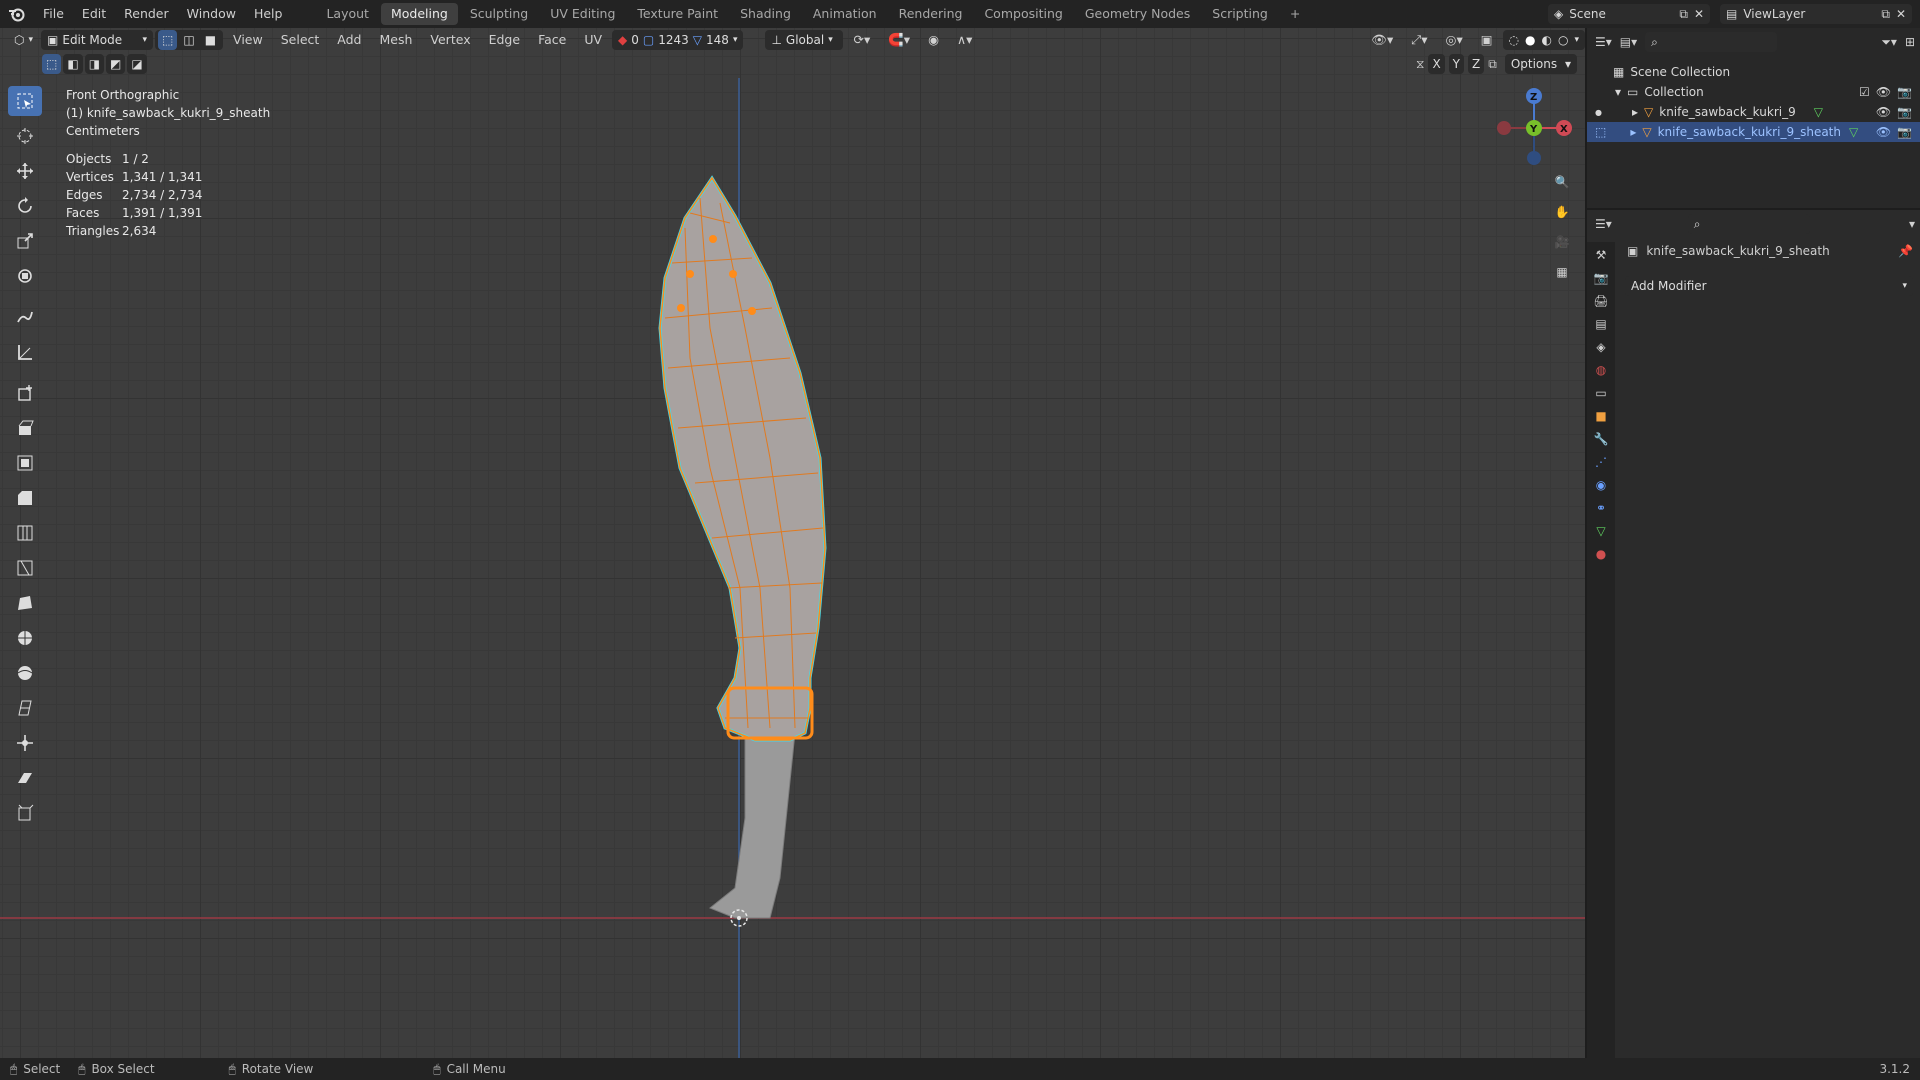  What do you see at coordinates (1699, 14) in the screenshot?
I see `close-scene-icon: ✕` at bounding box center [1699, 14].